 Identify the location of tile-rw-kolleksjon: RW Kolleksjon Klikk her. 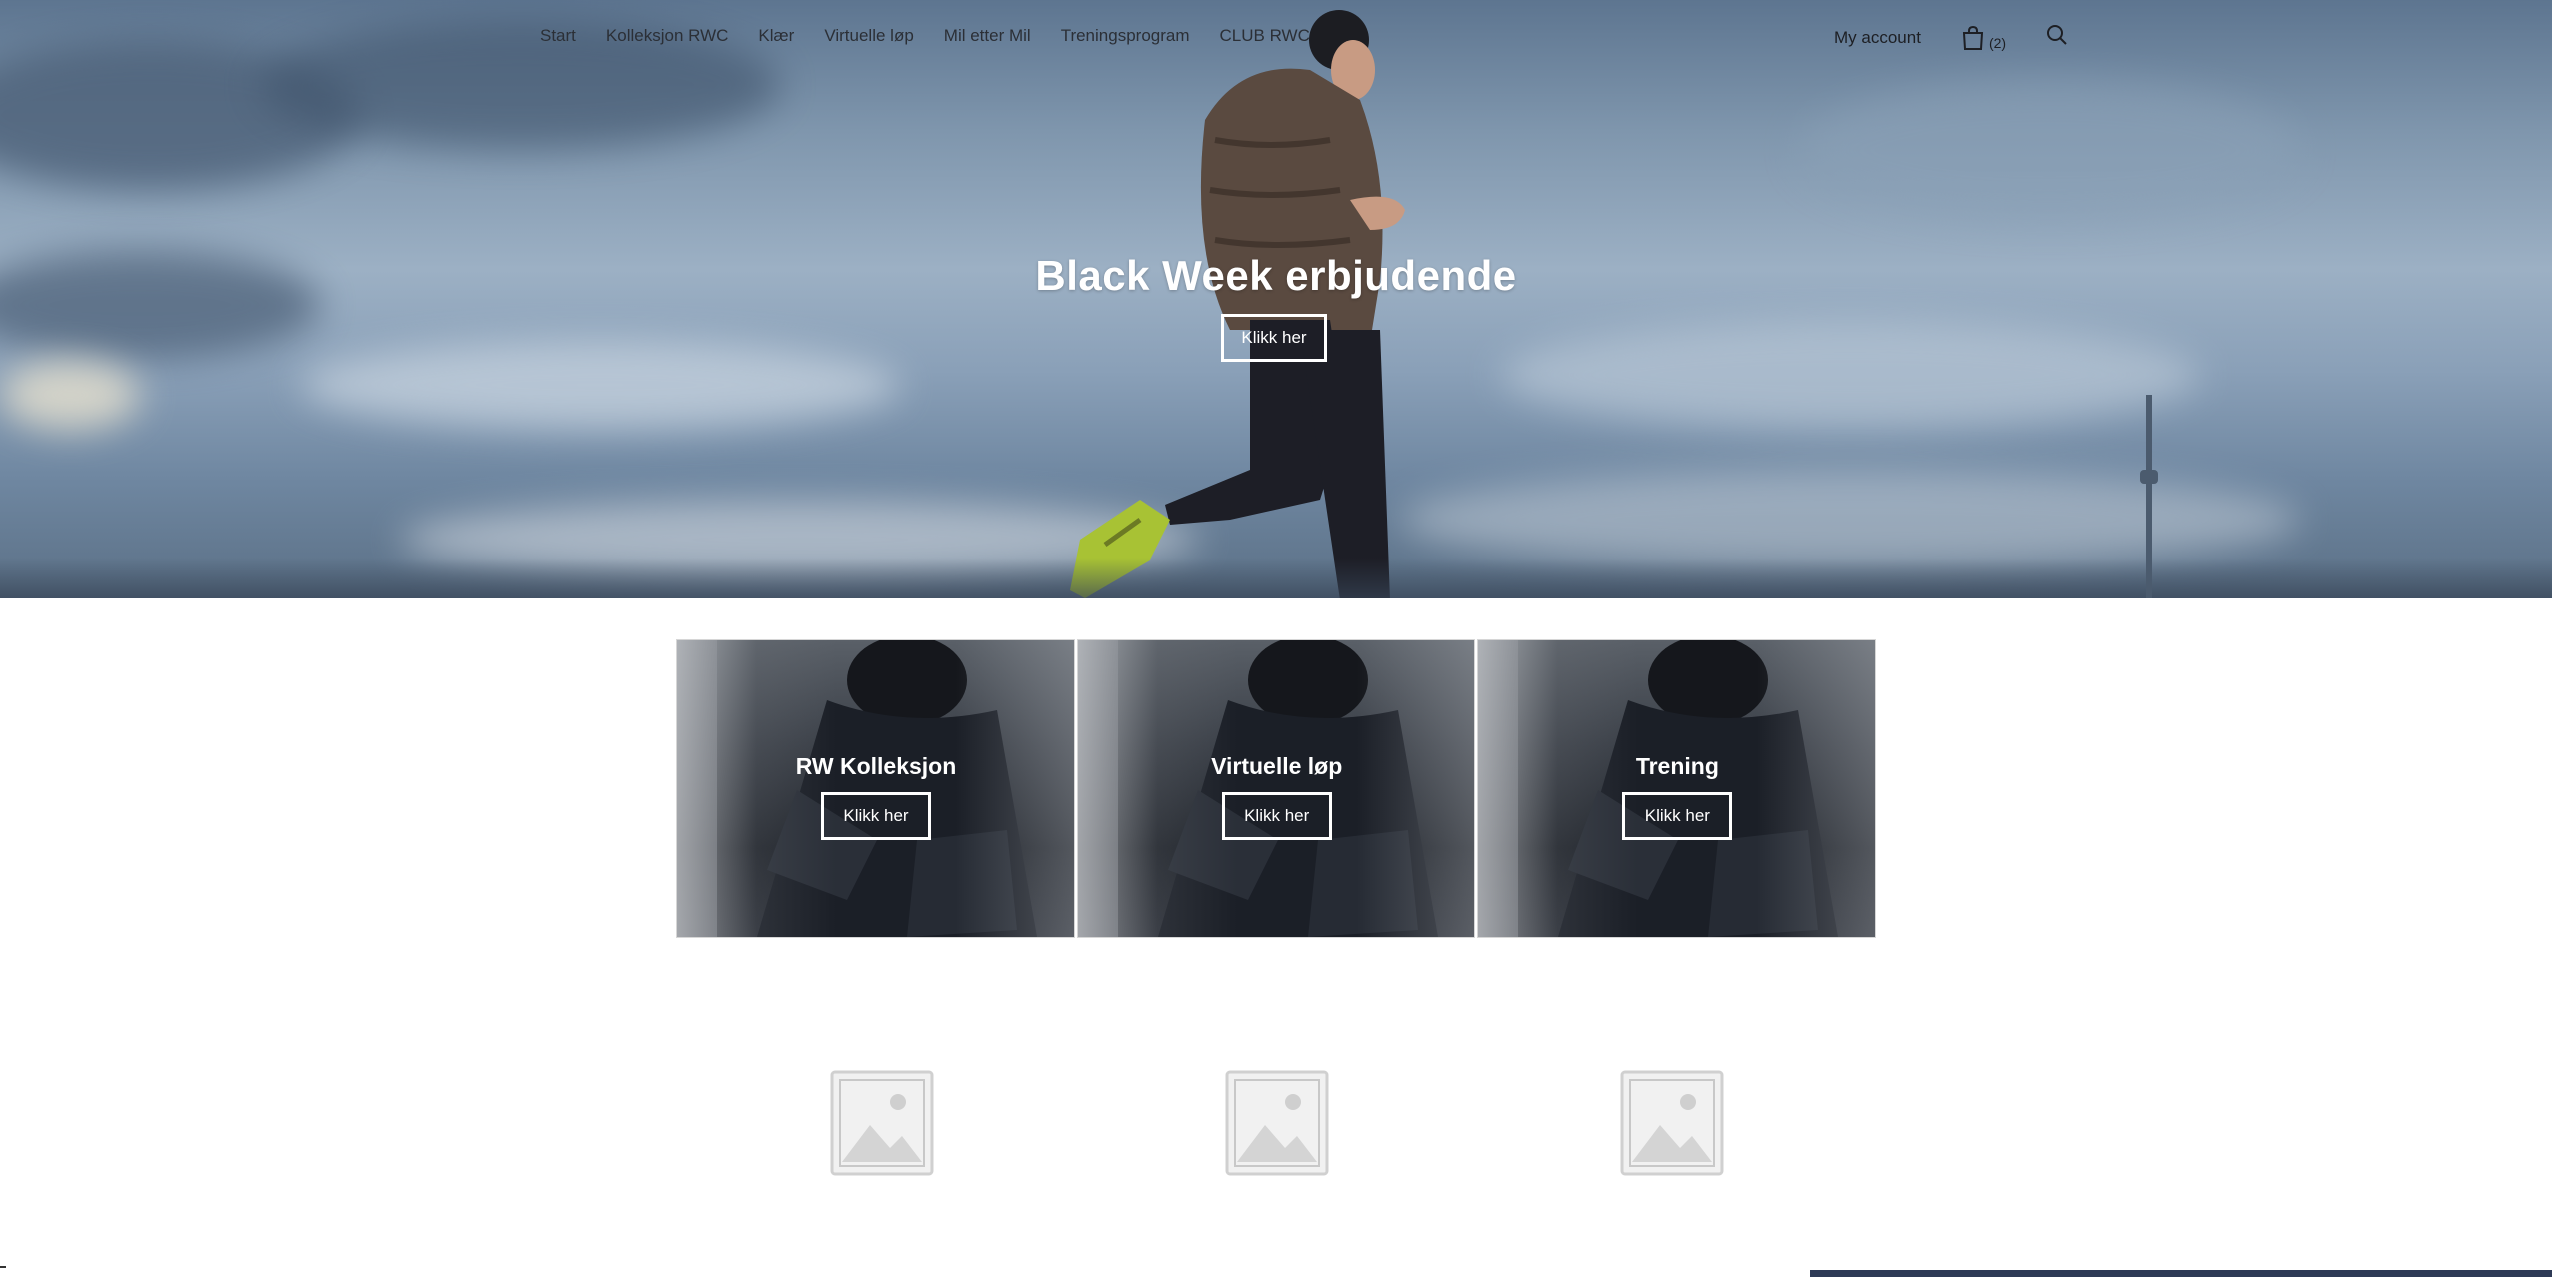
(875, 788).